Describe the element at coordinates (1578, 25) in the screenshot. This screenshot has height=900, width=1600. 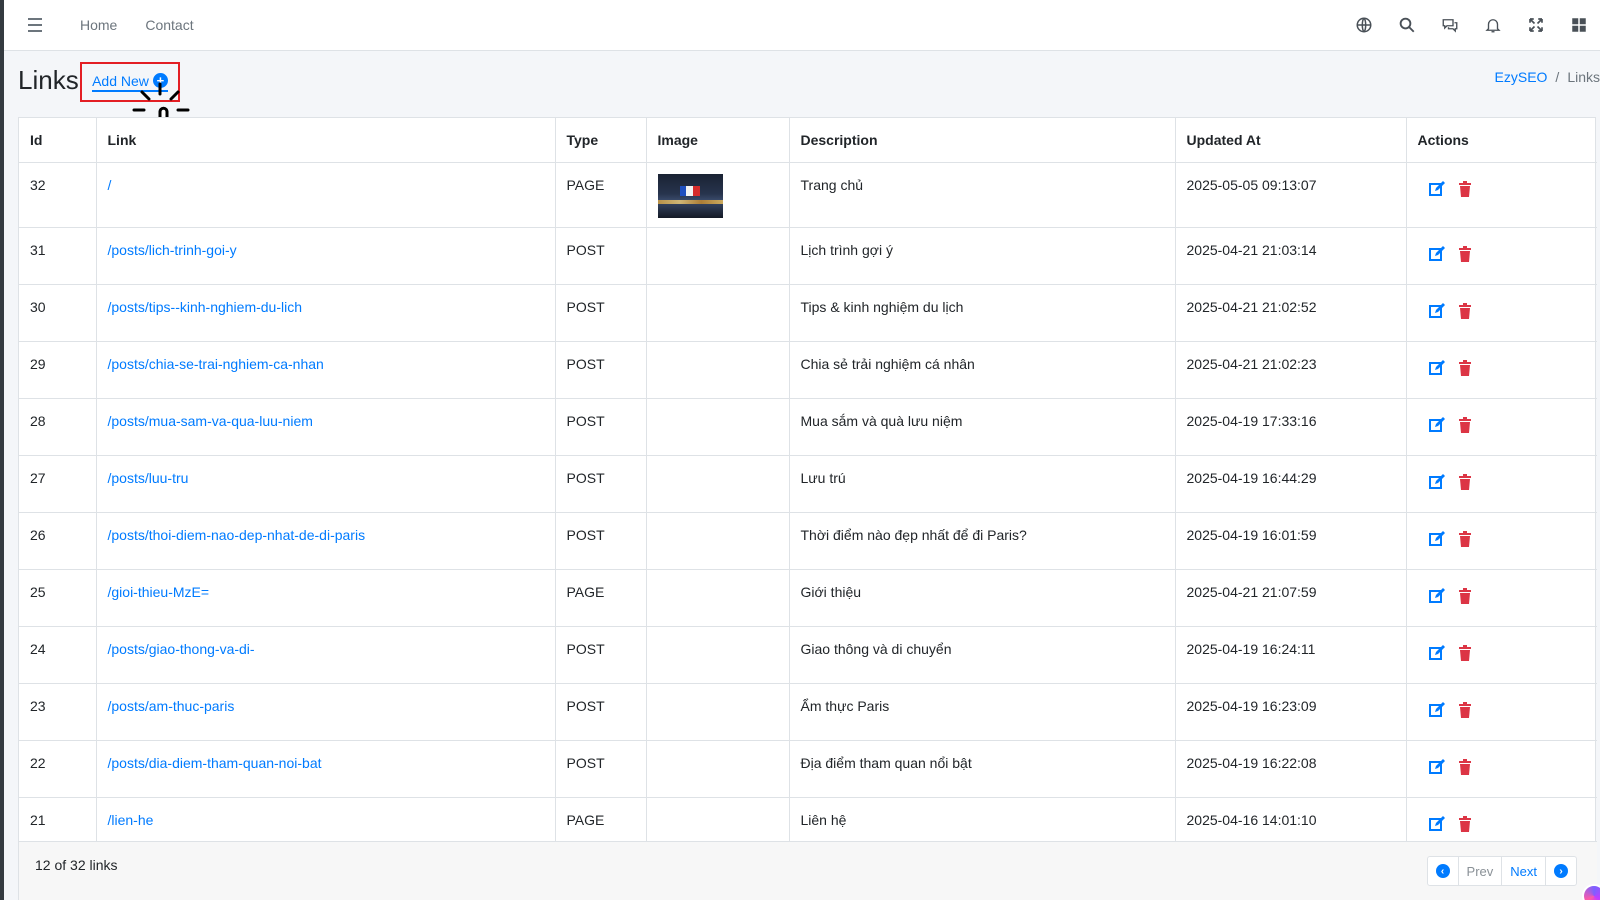
I see `apps-grid-icon` at that location.